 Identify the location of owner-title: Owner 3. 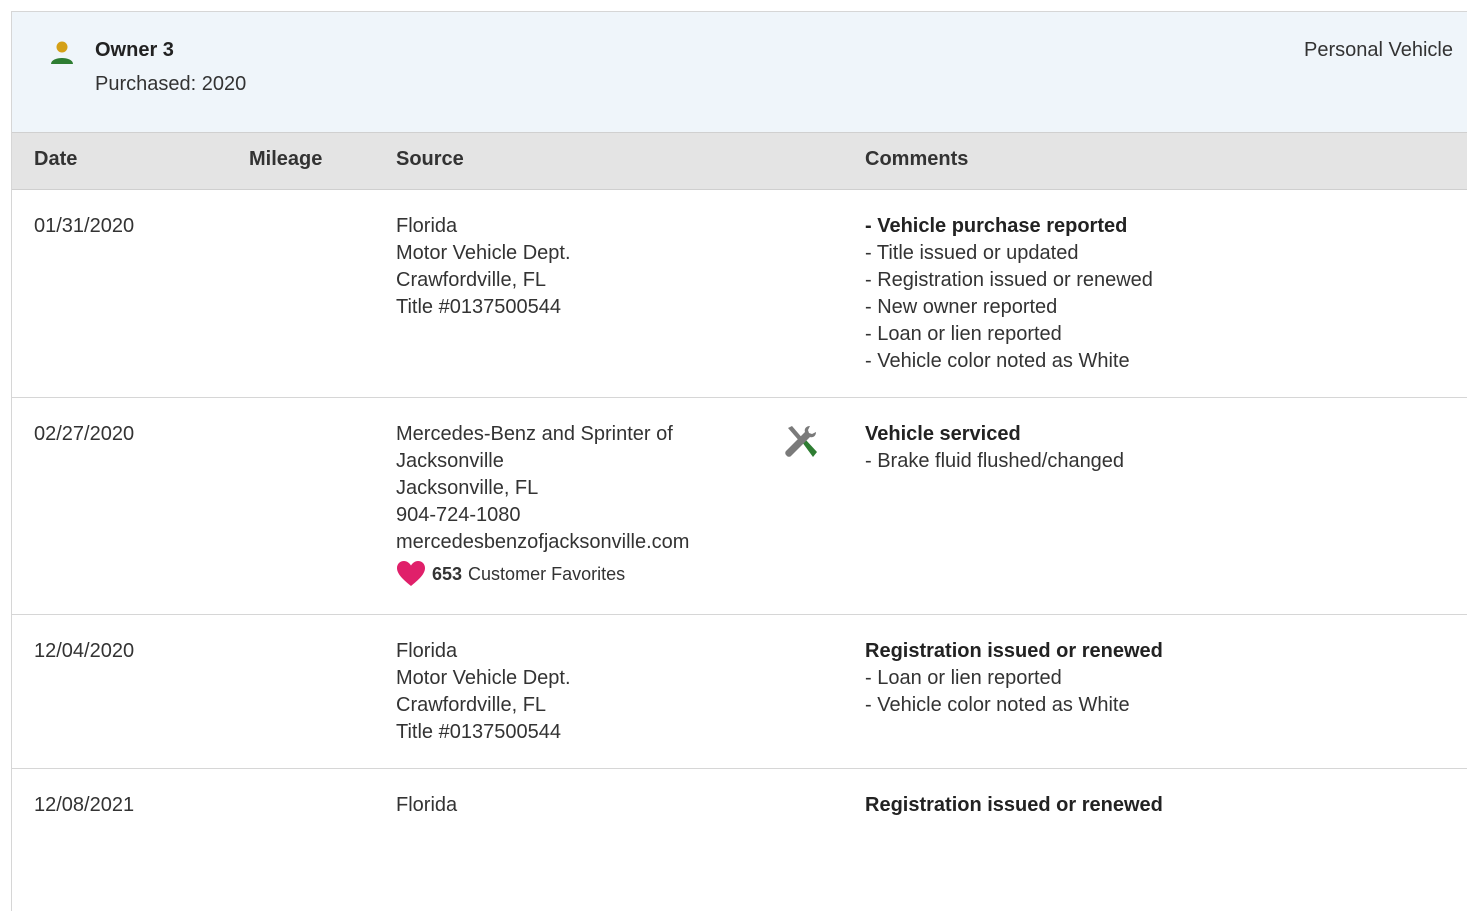
(134, 50).